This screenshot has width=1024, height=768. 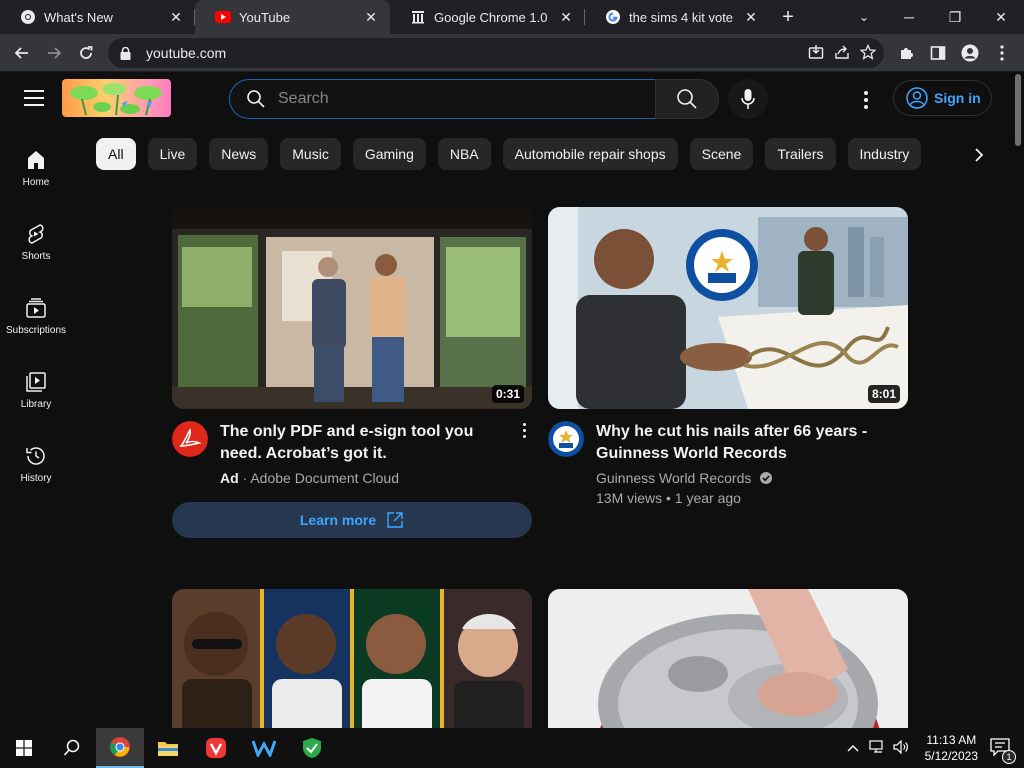 What do you see at coordinates (492, 17) in the screenshot?
I see `tab-label: Google Chrome 1.0 : G` at bounding box center [492, 17].